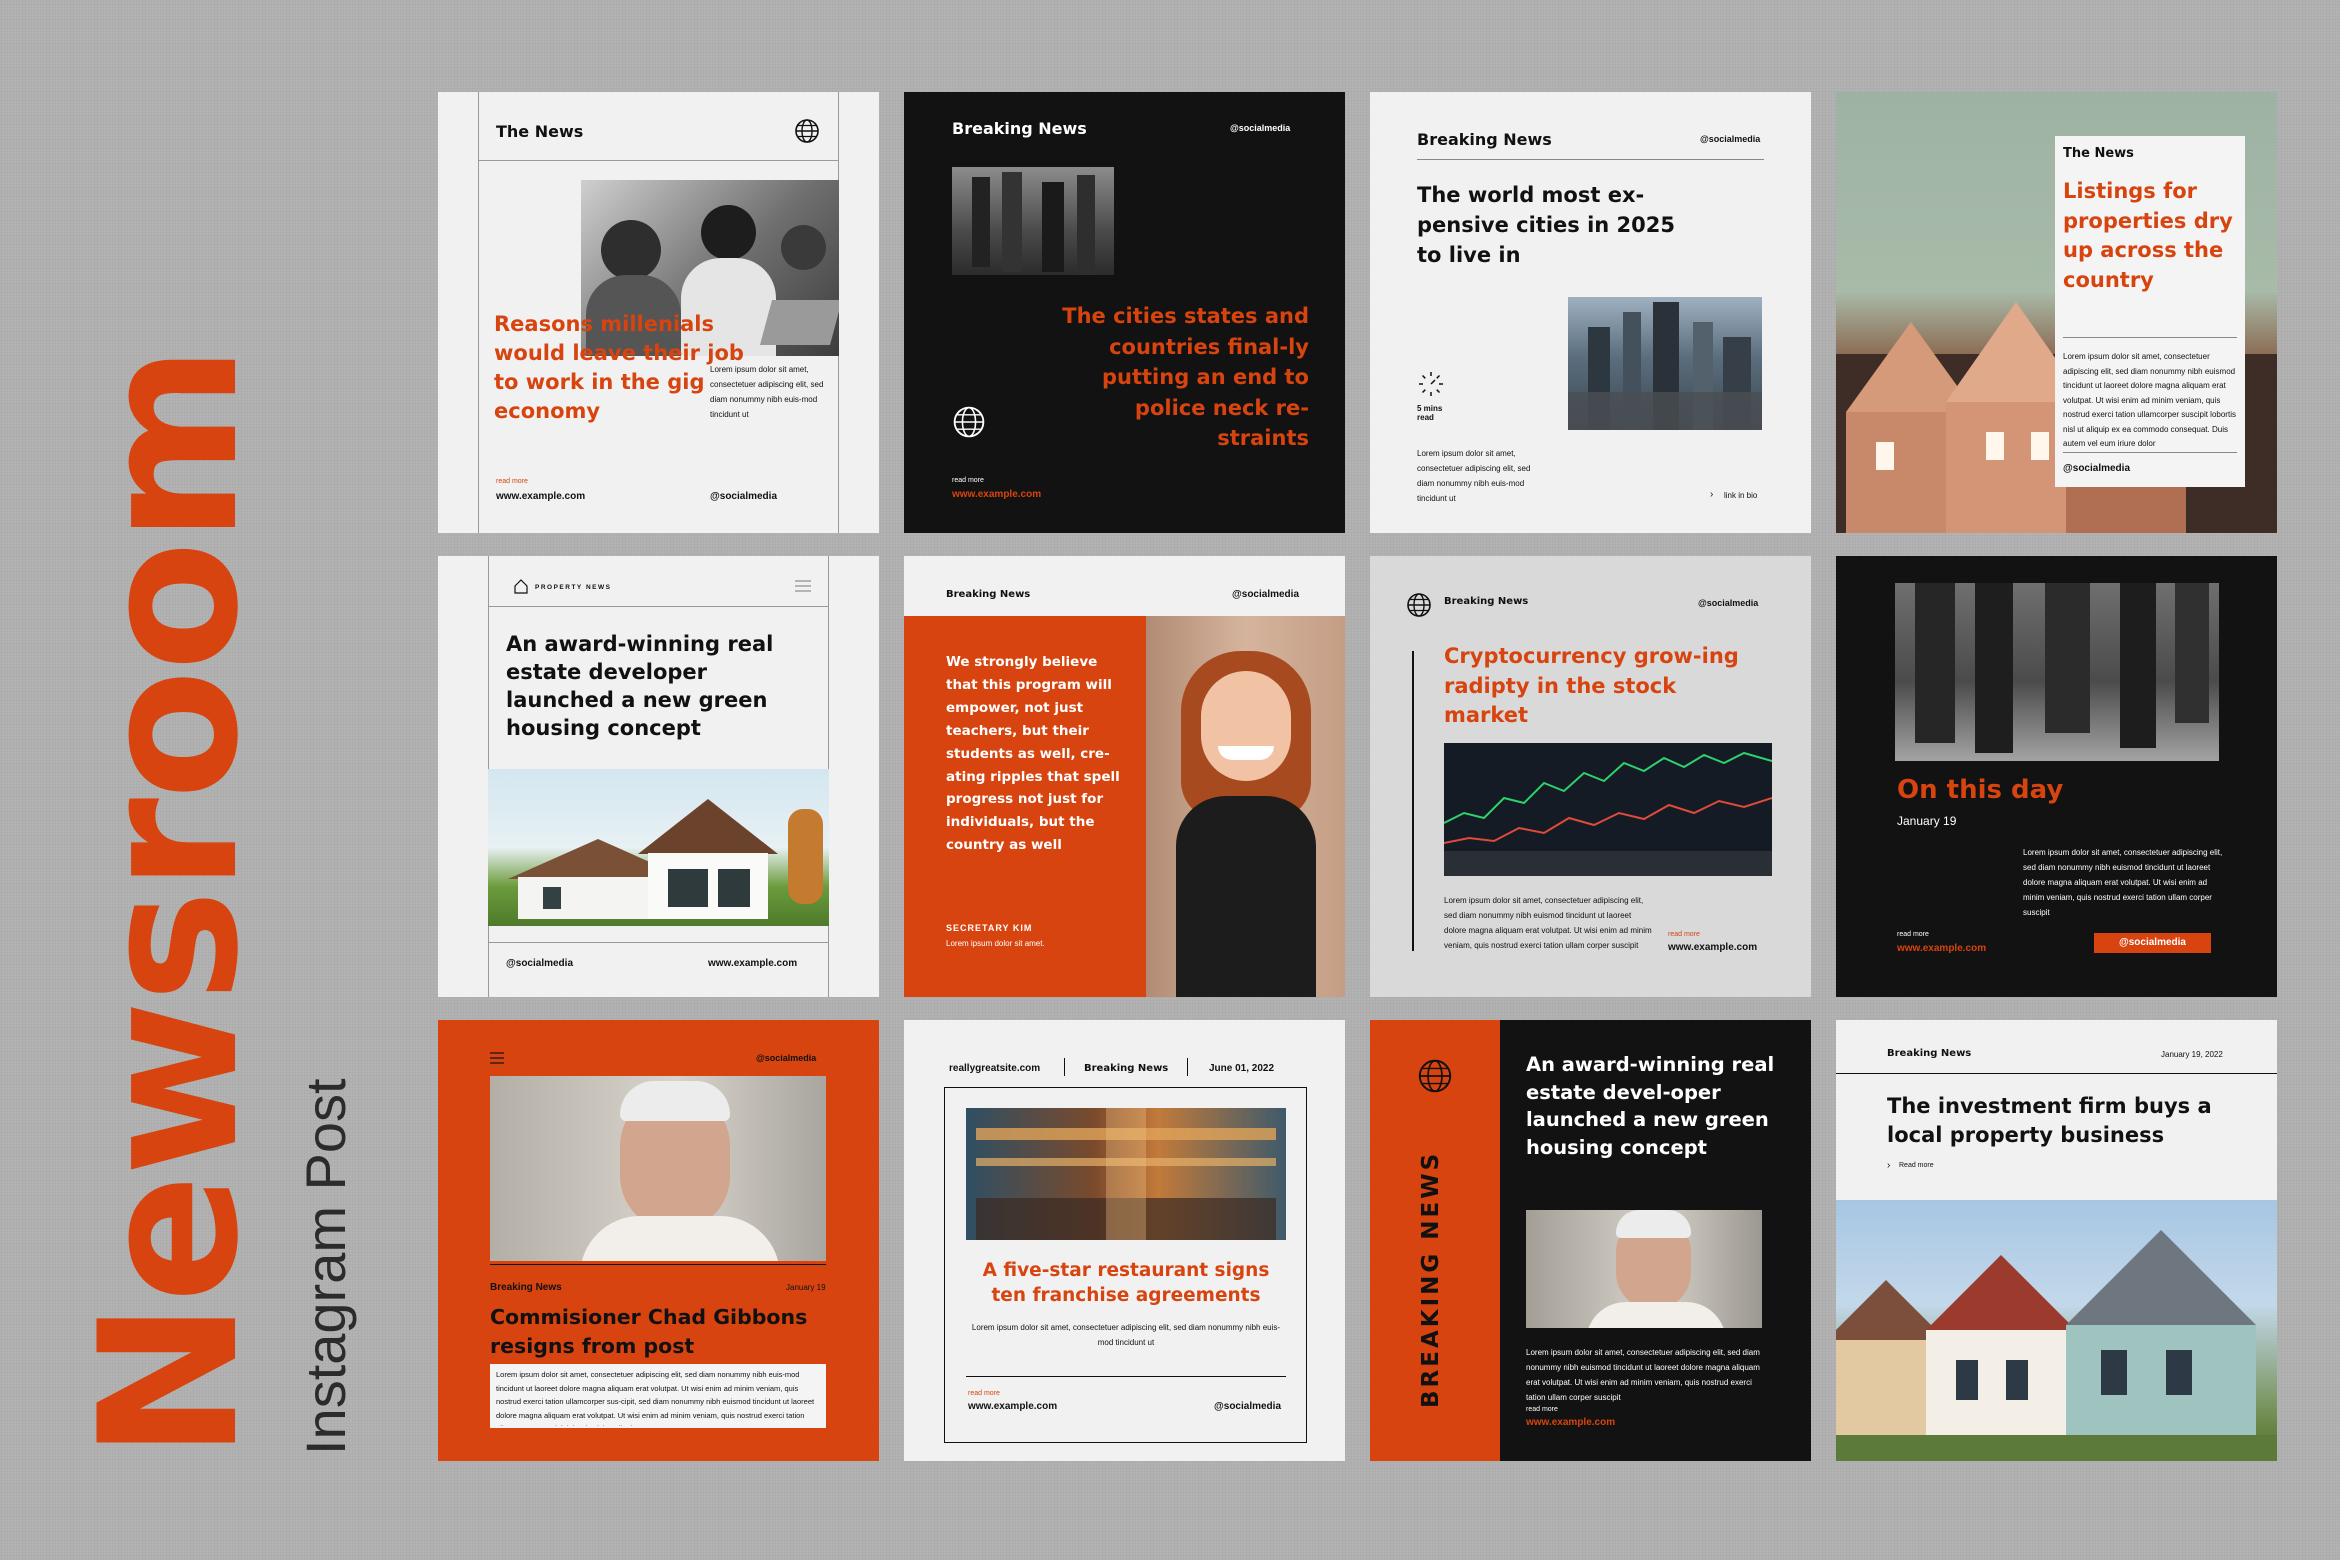 This screenshot has width=2340, height=1560. What do you see at coordinates (995, 943) in the screenshot?
I see `body-text: Lorem ipsum dolor sit amet.` at bounding box center [995, 943].